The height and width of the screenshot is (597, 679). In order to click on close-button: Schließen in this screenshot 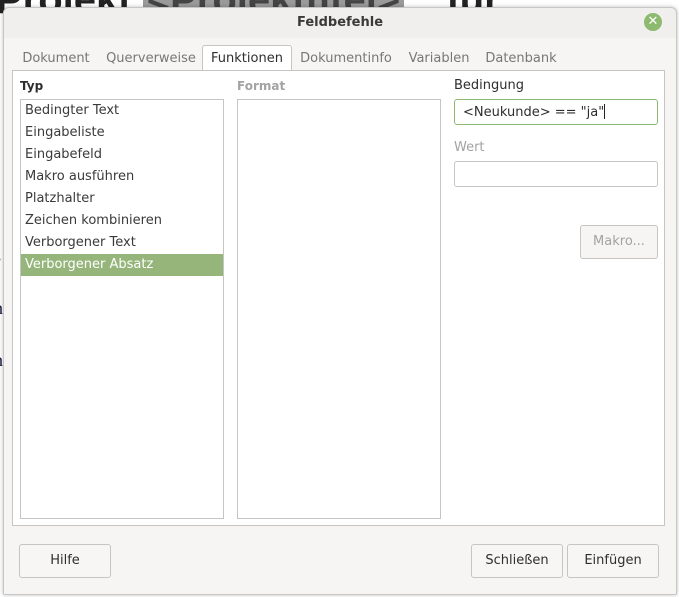, I will do `click(517, 561)`.